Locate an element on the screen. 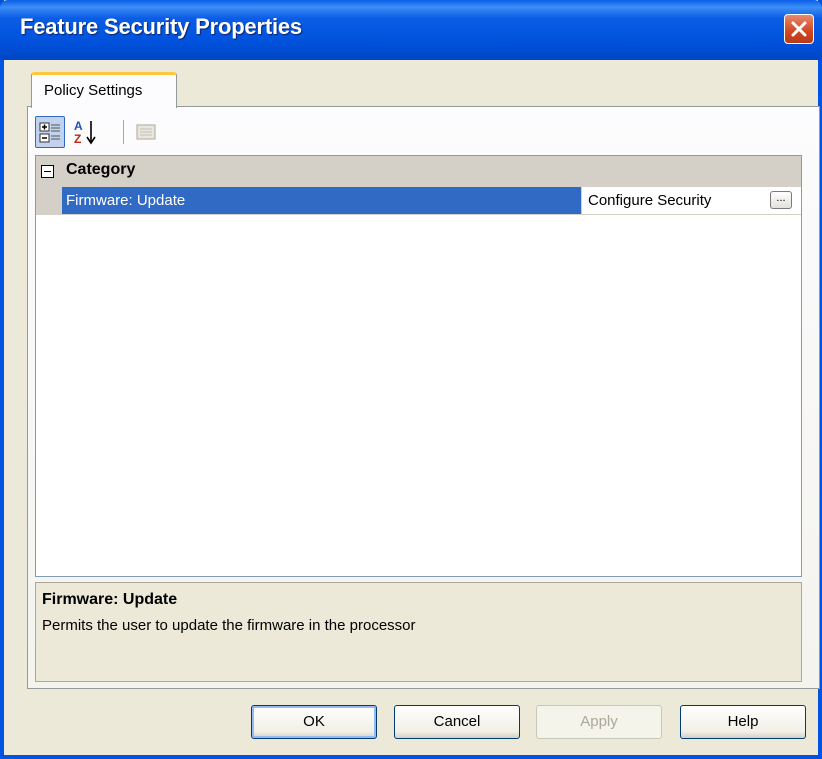  sort-alphabetical-icon: A Z is located at coordinates (85, 132).